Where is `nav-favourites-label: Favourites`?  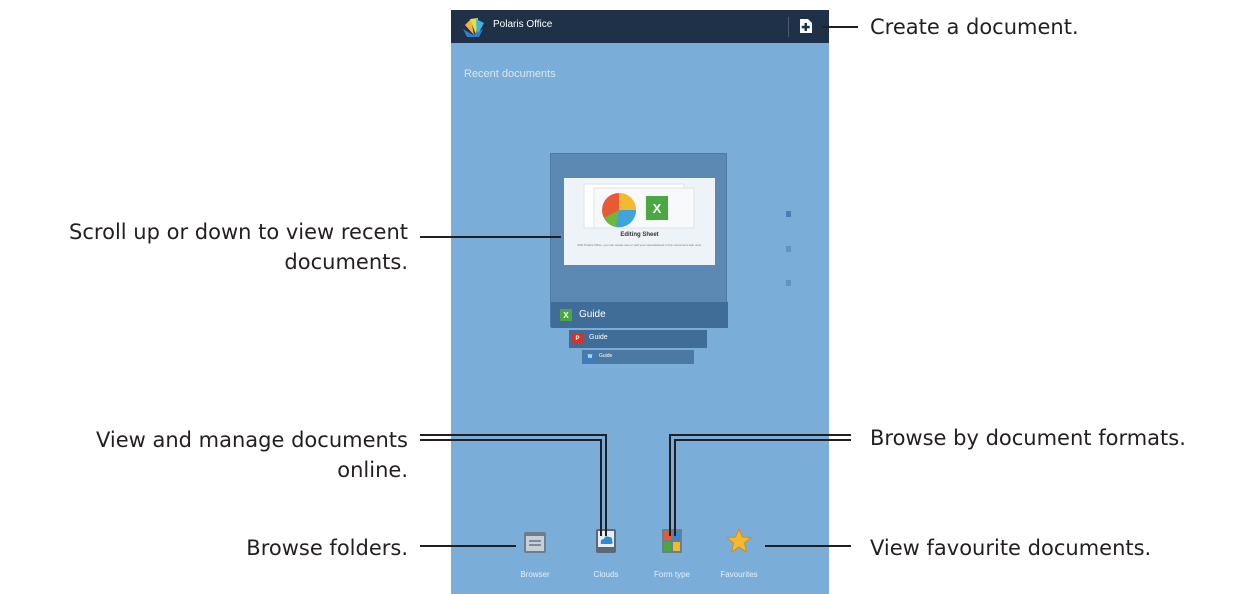 nav-favourites-label: Favourites is located at coordinates (739, 574).